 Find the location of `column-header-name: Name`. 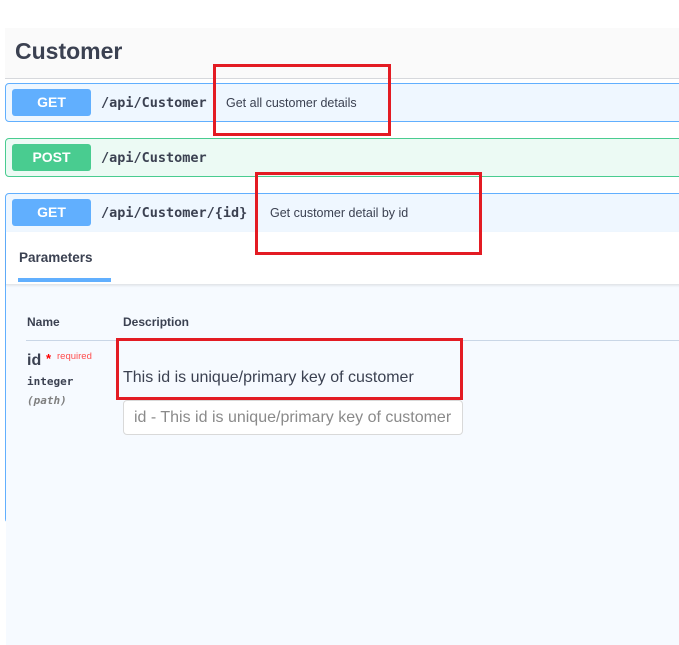

column-header-name: Name is located at coordinates (43, 322).